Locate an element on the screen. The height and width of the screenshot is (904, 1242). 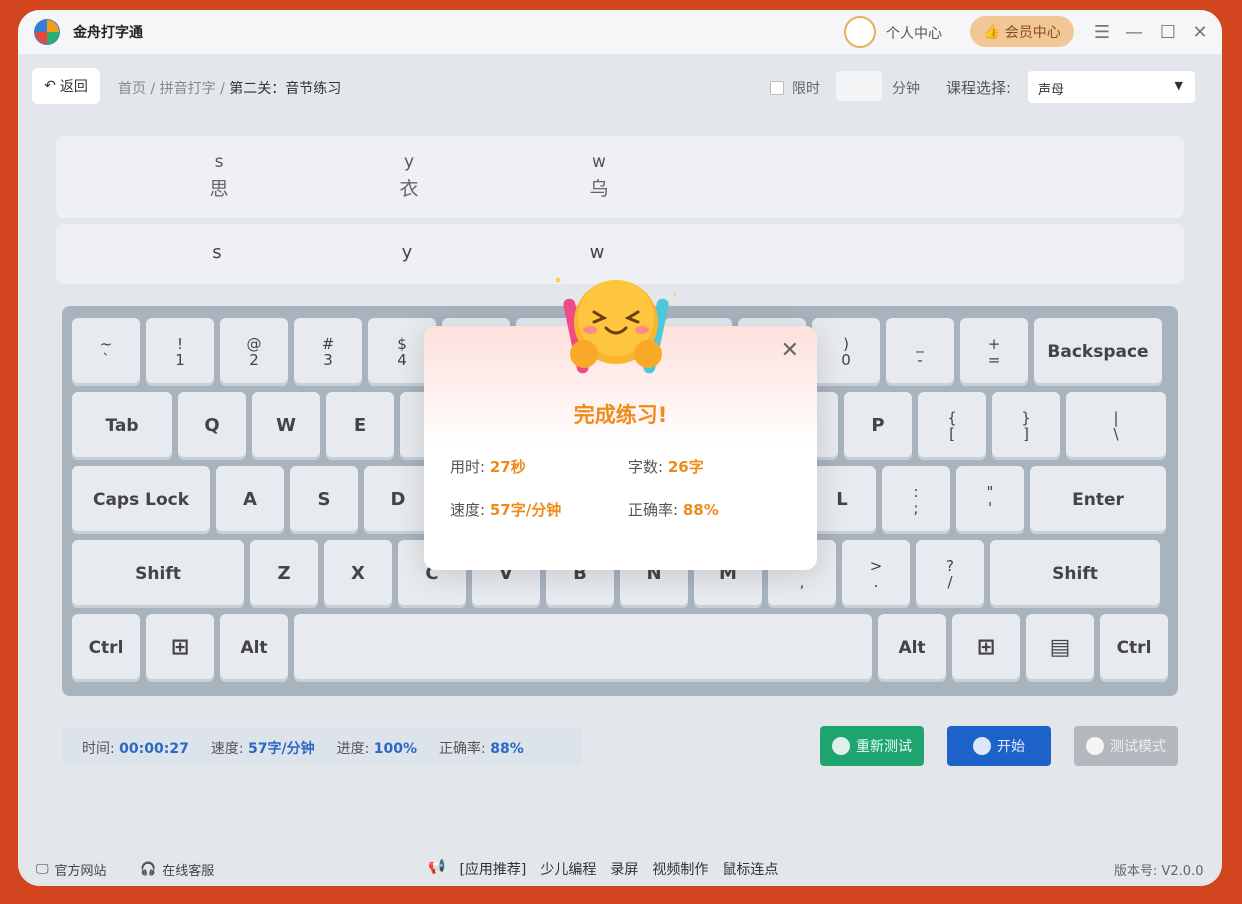
key-shift-char: # is located at coordinates (328, 343).